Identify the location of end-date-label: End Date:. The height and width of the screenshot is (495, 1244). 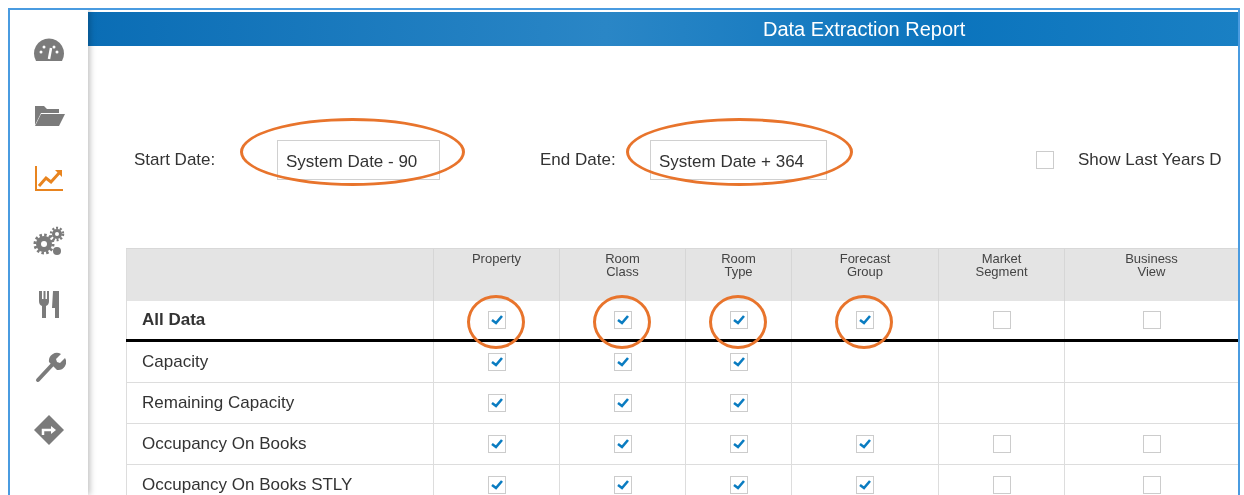
(578, 160).